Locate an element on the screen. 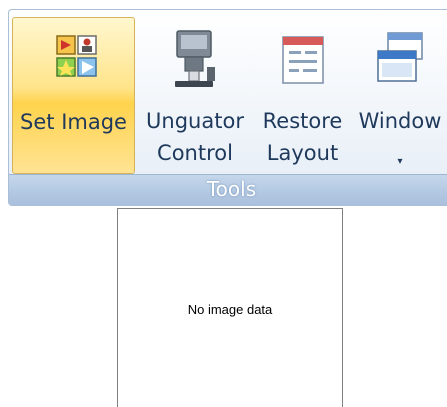 The height and width of the screenshot is (407, 447). set-image-button: Set Image is located at coordinates (73, 95).